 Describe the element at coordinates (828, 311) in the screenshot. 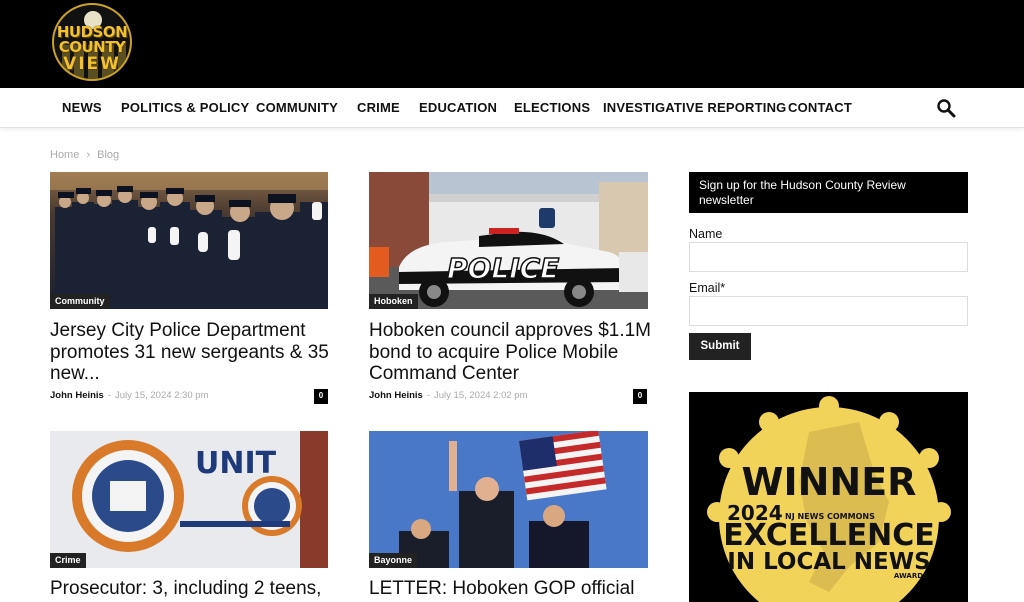

I see `email-field` at that location.